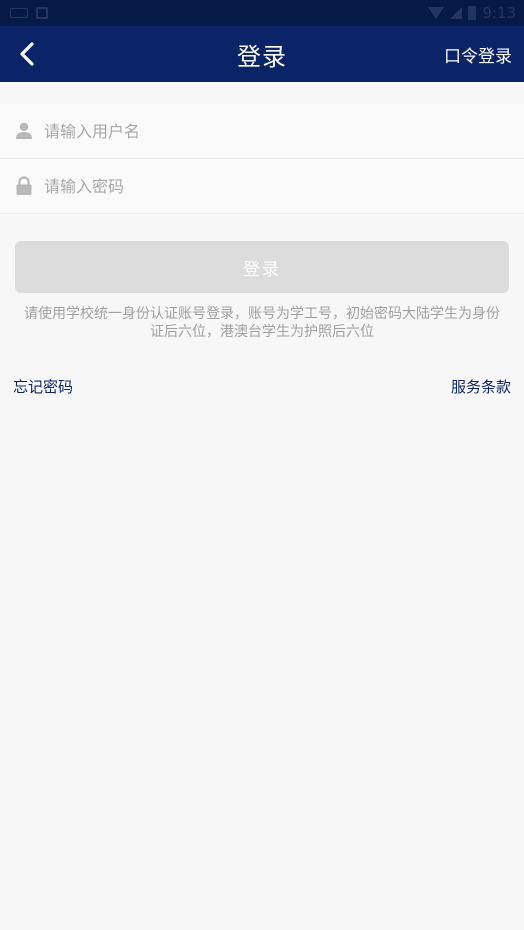 Image resolution: width=524 pixels, height=930 pixels. I want to click on status-right: 9:13, so click(472, 13).